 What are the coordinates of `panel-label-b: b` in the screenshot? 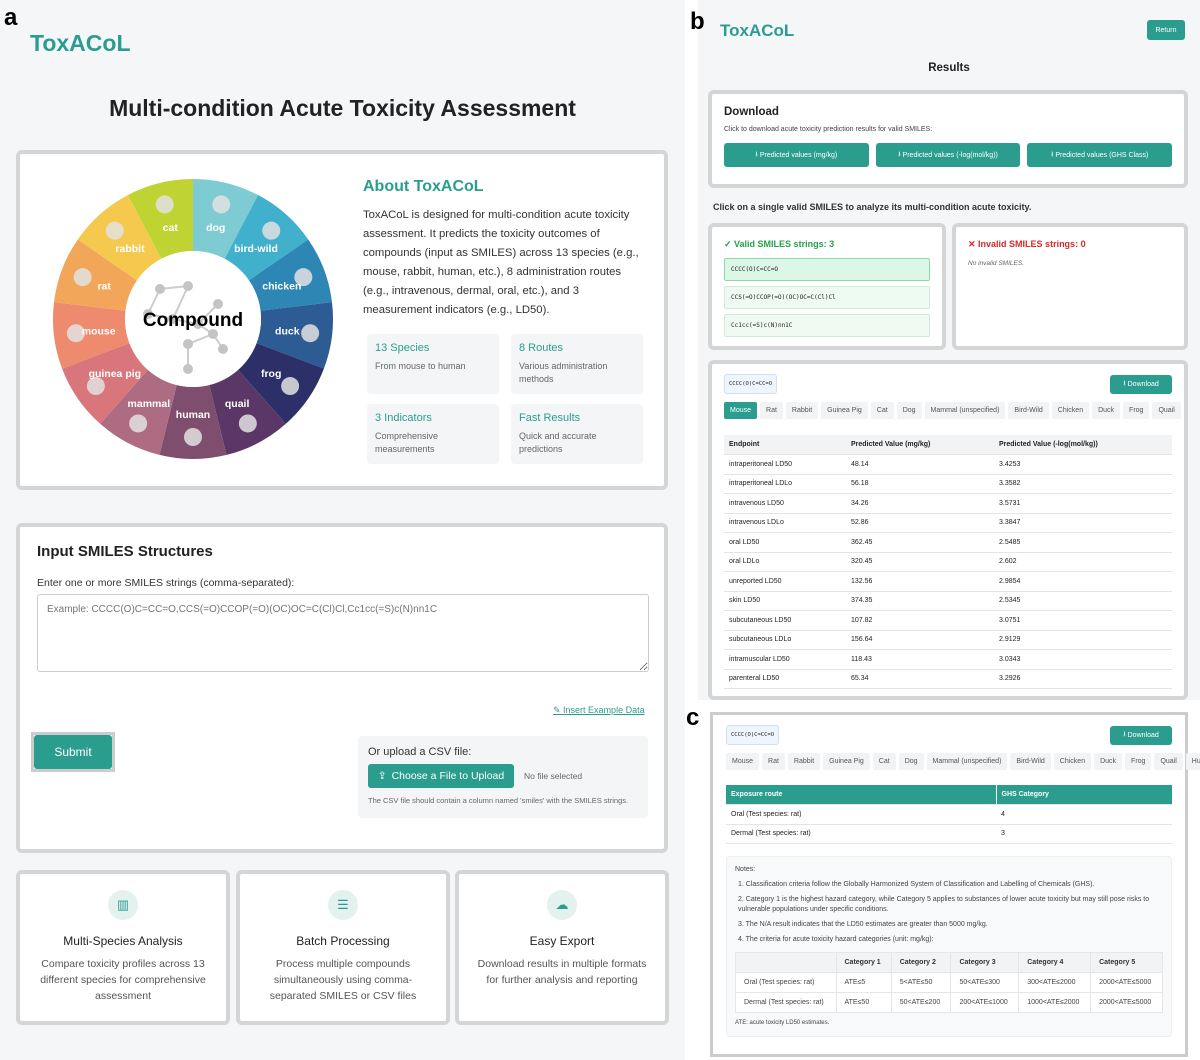 It's located at (697, 21).